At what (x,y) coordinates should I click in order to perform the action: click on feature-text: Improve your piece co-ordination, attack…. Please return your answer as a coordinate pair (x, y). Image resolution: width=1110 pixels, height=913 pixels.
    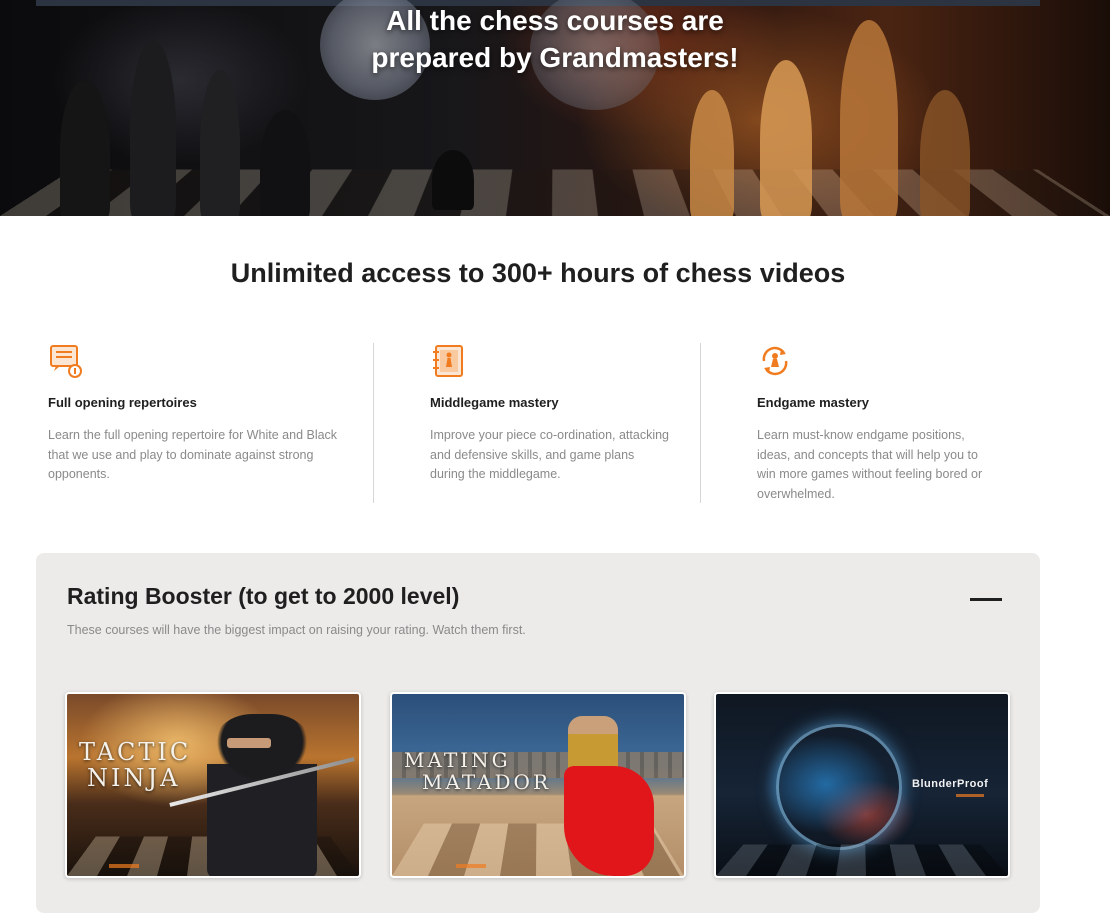
    Looking at the image, I should click on (550, 454).